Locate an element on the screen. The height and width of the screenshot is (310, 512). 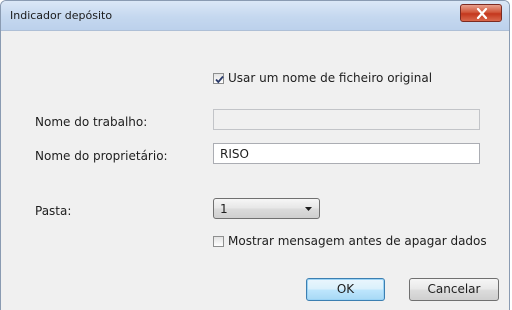
use-original-filename-label: Usar um nome de ficheiro original is located at coordinates (330, 78).